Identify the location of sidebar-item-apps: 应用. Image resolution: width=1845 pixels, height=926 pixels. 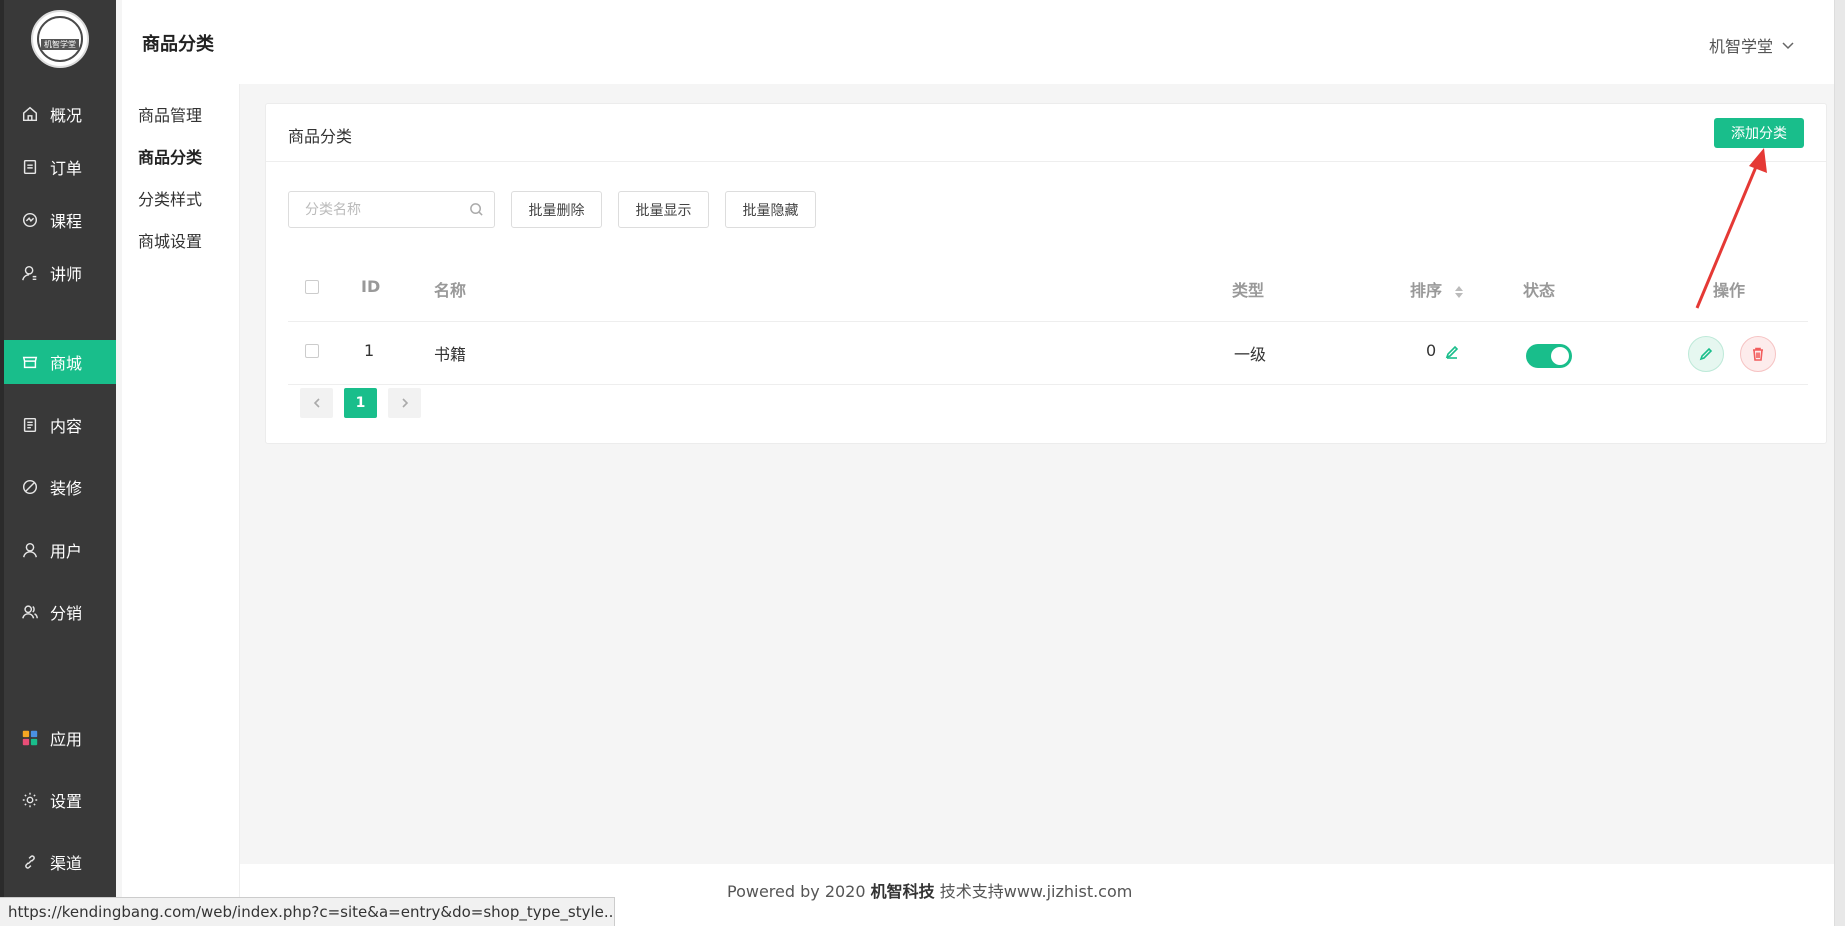
(60, 738).